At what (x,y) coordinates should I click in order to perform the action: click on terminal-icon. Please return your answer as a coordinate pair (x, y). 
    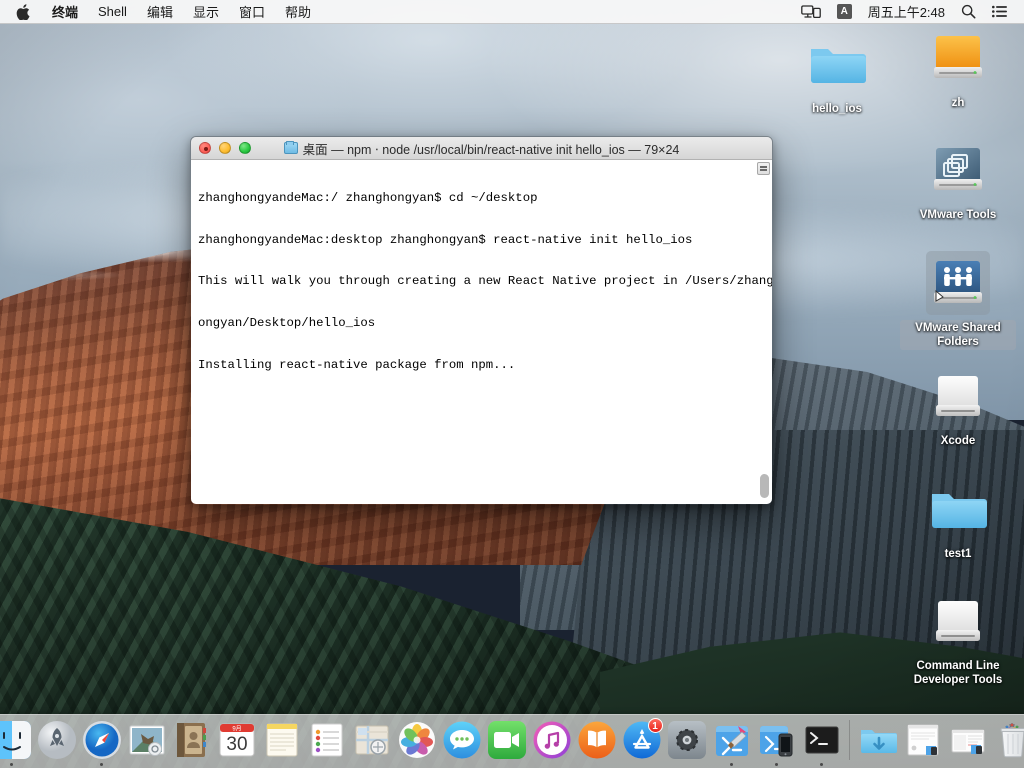
    Looking at the image, I should click on (822, 740).